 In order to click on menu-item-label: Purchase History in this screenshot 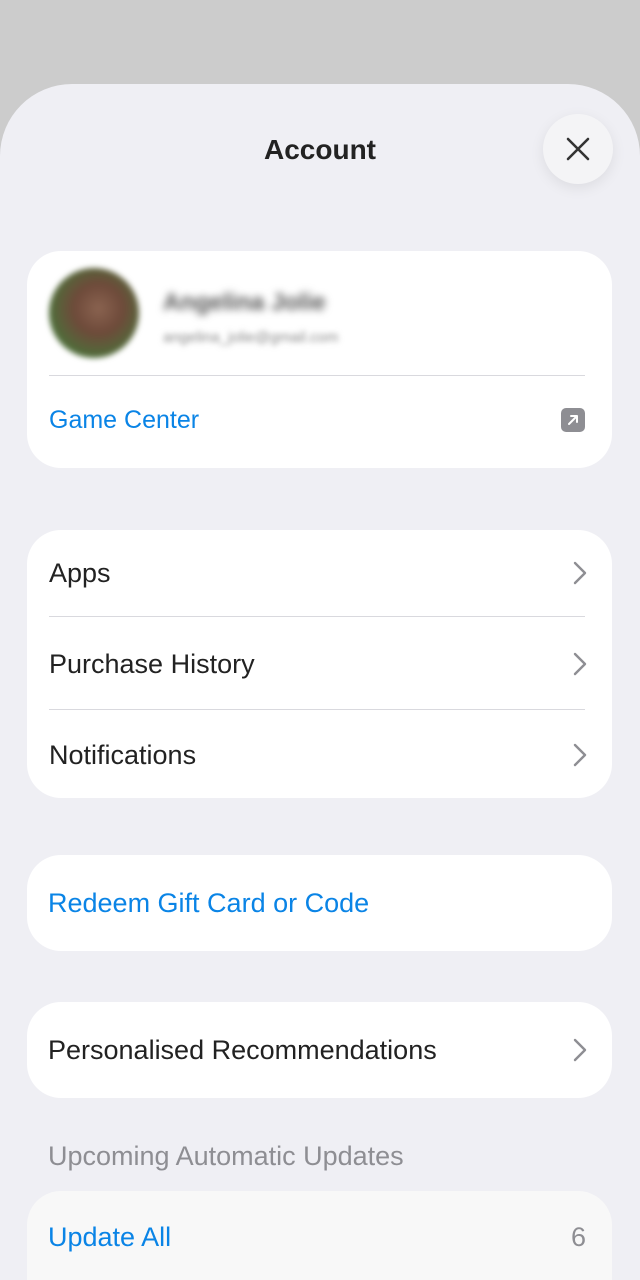, I will do `click(152, 663)`.